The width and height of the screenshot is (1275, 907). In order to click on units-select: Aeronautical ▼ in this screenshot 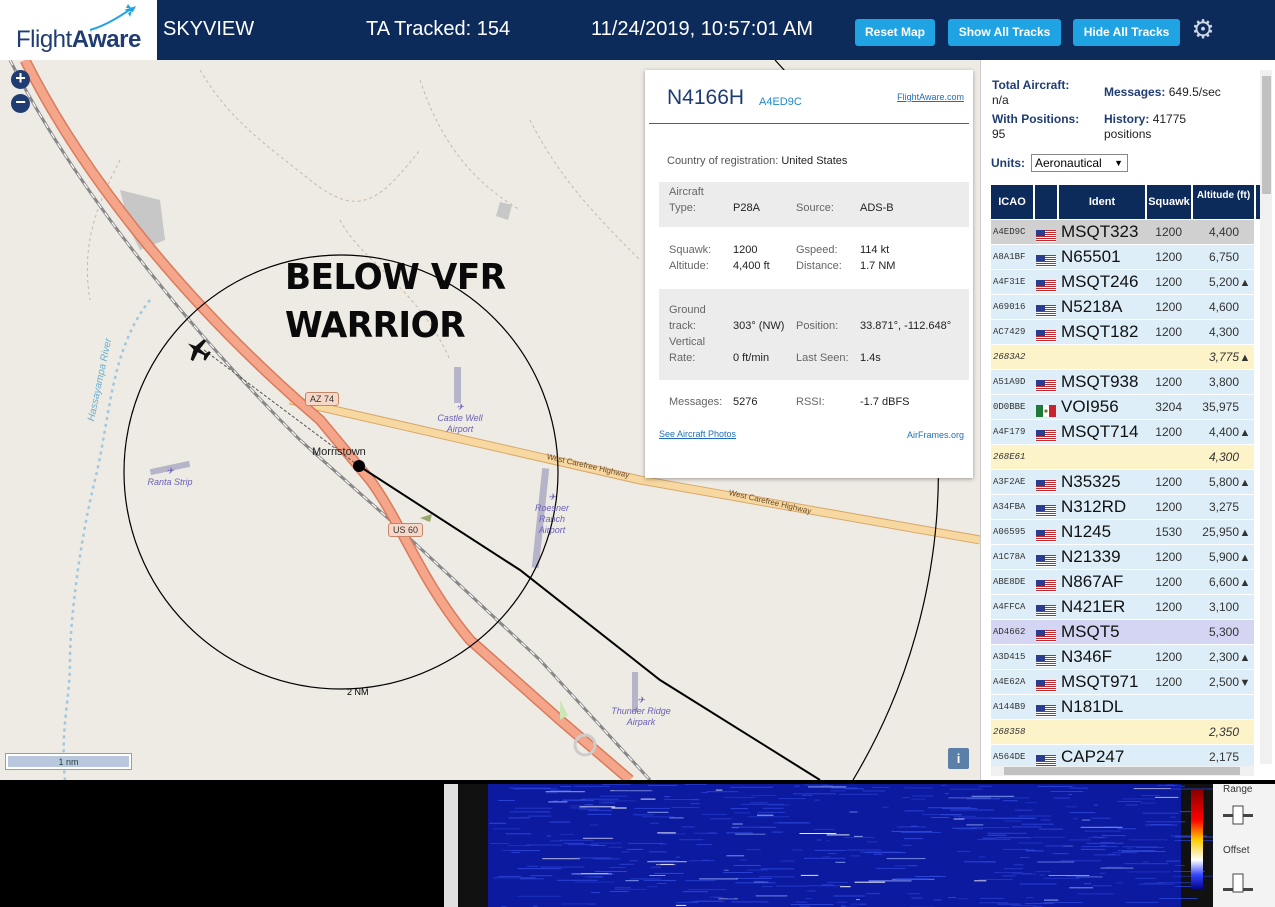, I will do `click(1079, 163)`.